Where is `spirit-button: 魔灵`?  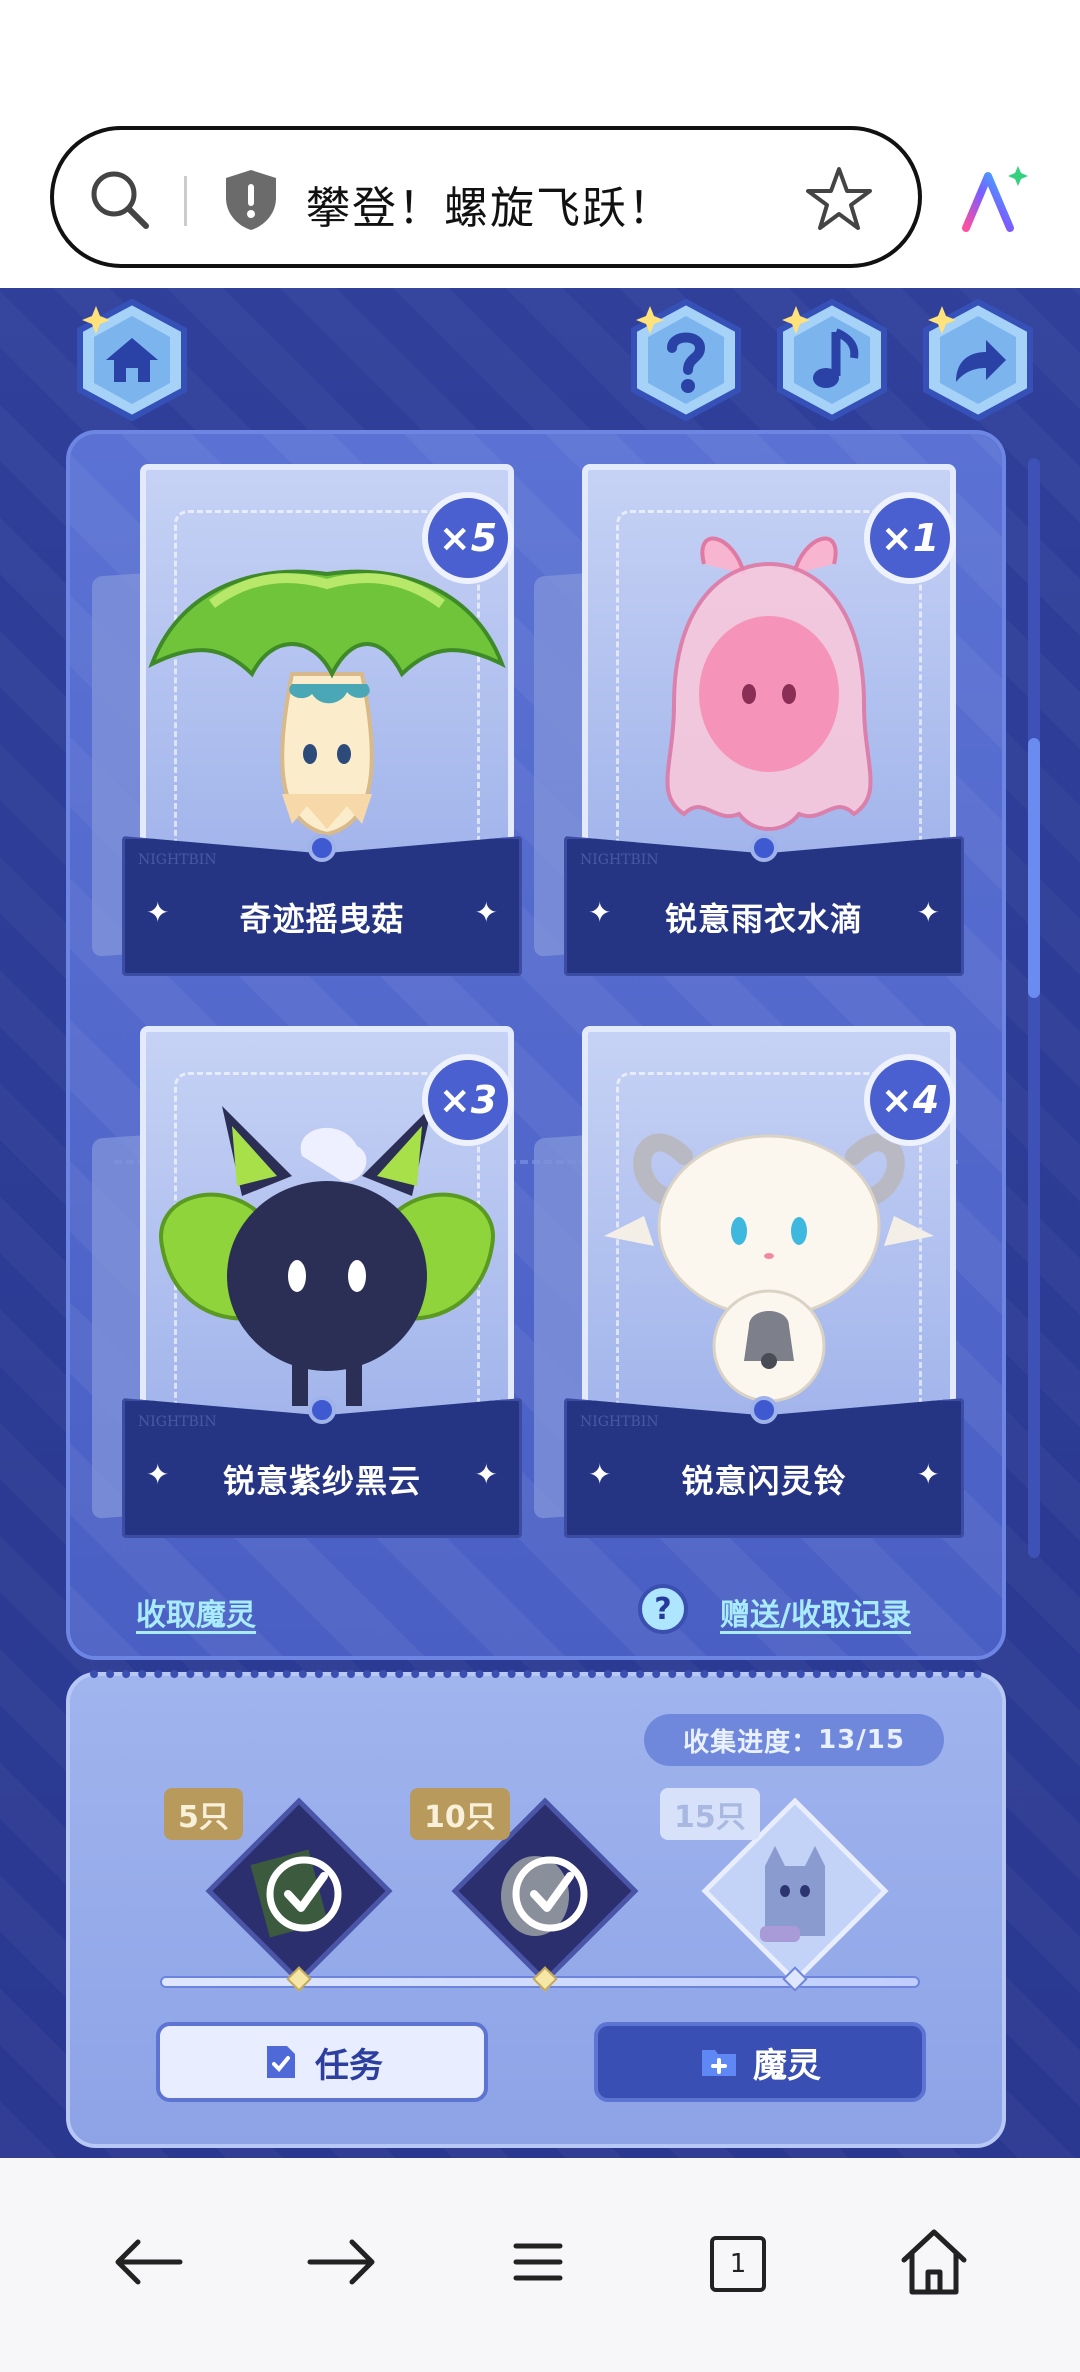
spirit-button: 魔灵 is located at coordinates (760, 2062).